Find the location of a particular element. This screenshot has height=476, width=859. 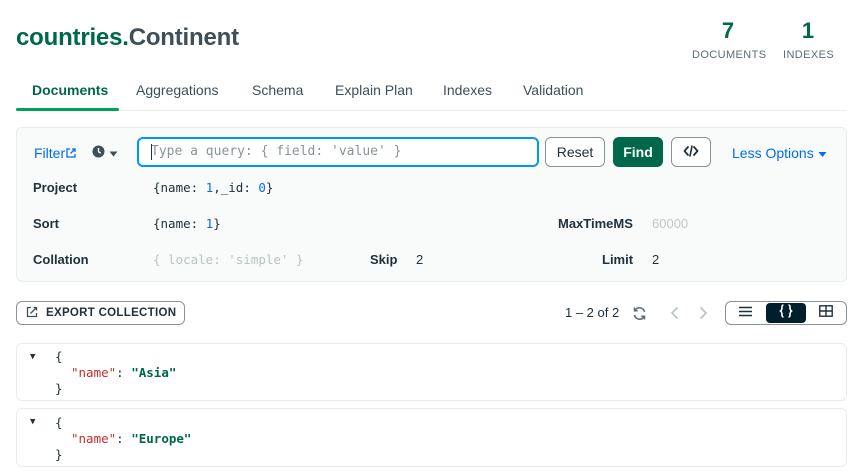

project-text-open: {name: is located at coordinates (179, 187).